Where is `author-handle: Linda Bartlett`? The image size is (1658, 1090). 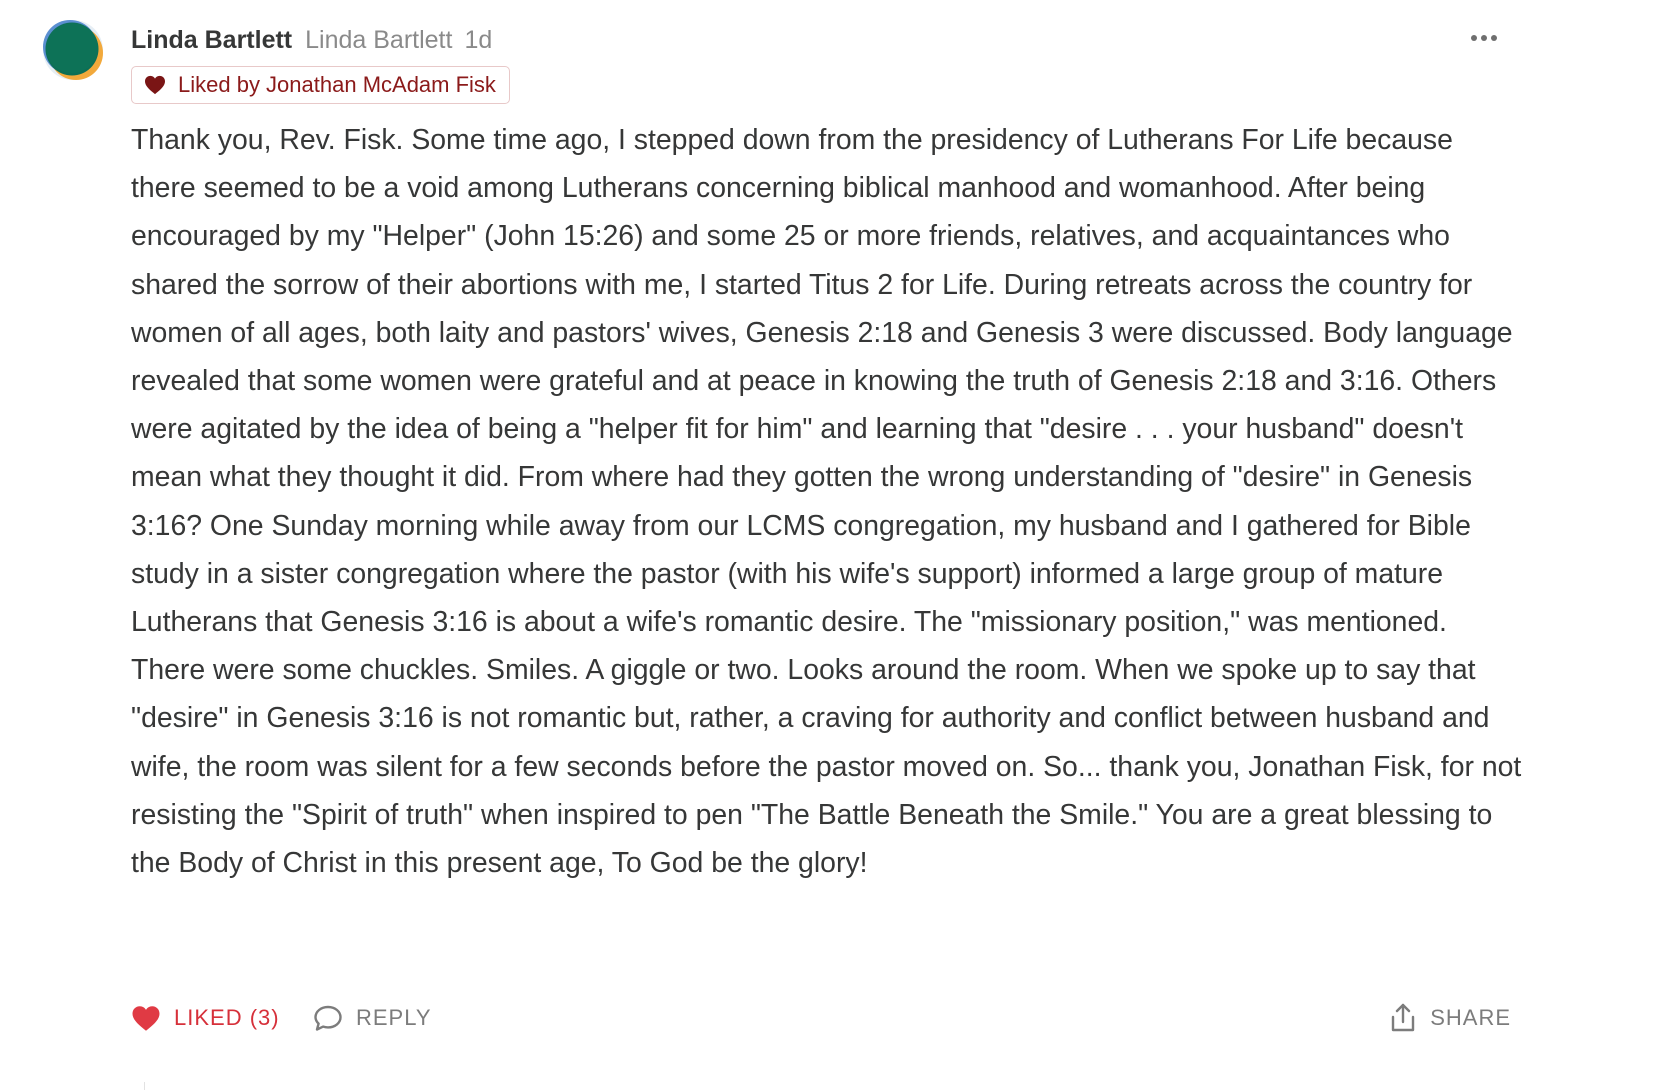
author-handle: Linda Bartlett is located at coordinates (378, 40).